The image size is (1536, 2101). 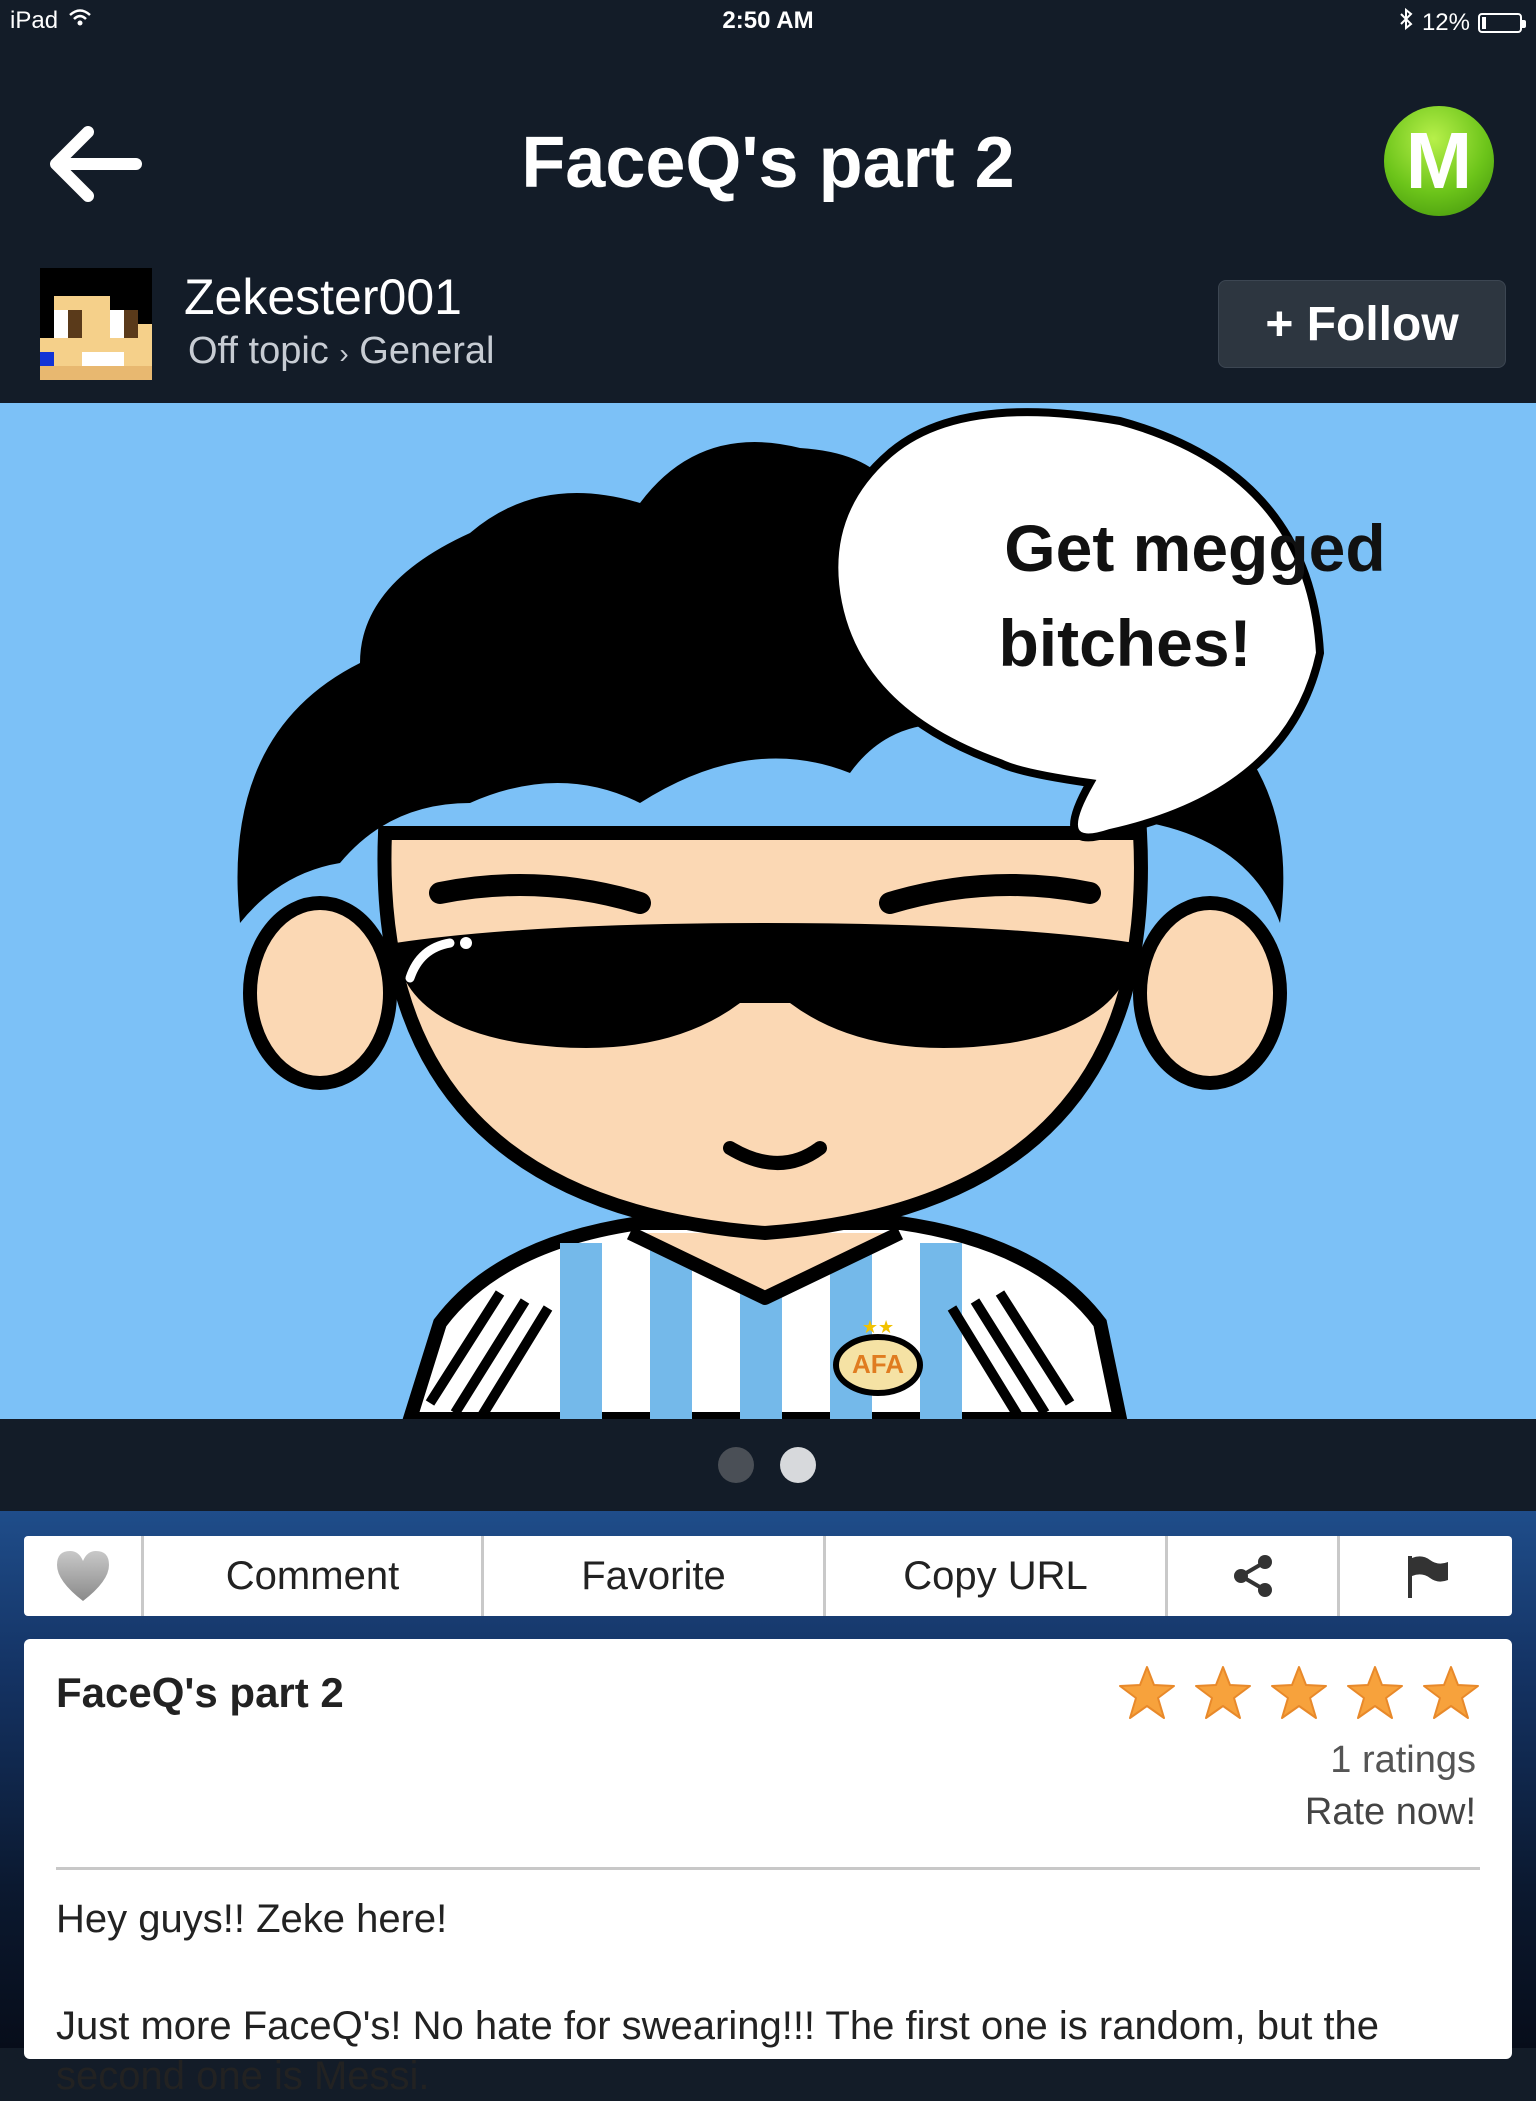 What do you see at coordinates (1445, 22) in the screenshot?
I see `battery-percent: 12%` at bounding box center [1445, 22].